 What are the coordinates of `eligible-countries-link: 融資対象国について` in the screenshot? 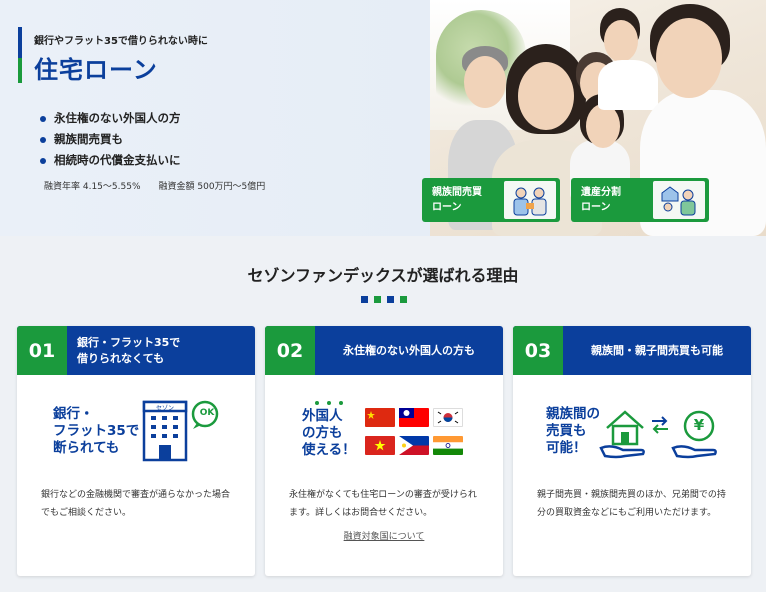 It's located at (384, 535).